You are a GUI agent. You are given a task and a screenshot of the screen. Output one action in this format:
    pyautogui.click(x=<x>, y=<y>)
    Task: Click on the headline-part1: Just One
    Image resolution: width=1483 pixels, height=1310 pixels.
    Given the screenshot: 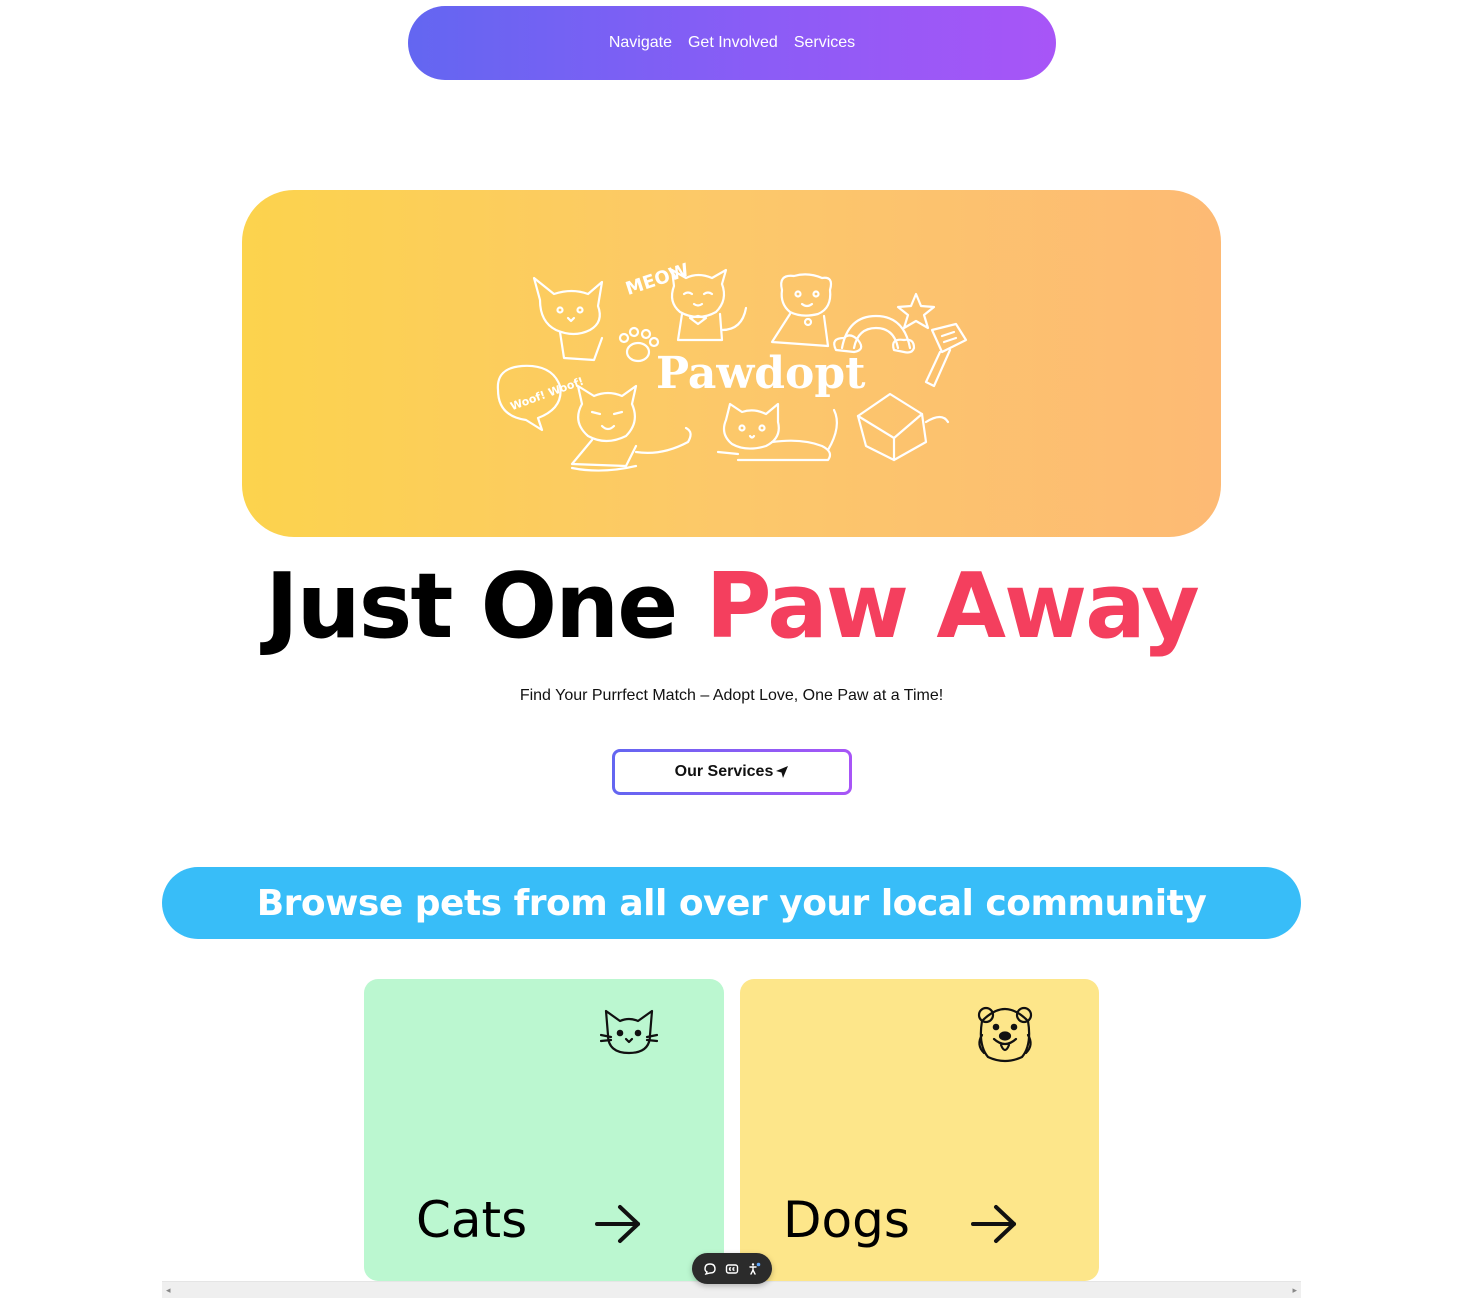 What is the action you would take?
    pyautogui.click(x=485, y=606)
    